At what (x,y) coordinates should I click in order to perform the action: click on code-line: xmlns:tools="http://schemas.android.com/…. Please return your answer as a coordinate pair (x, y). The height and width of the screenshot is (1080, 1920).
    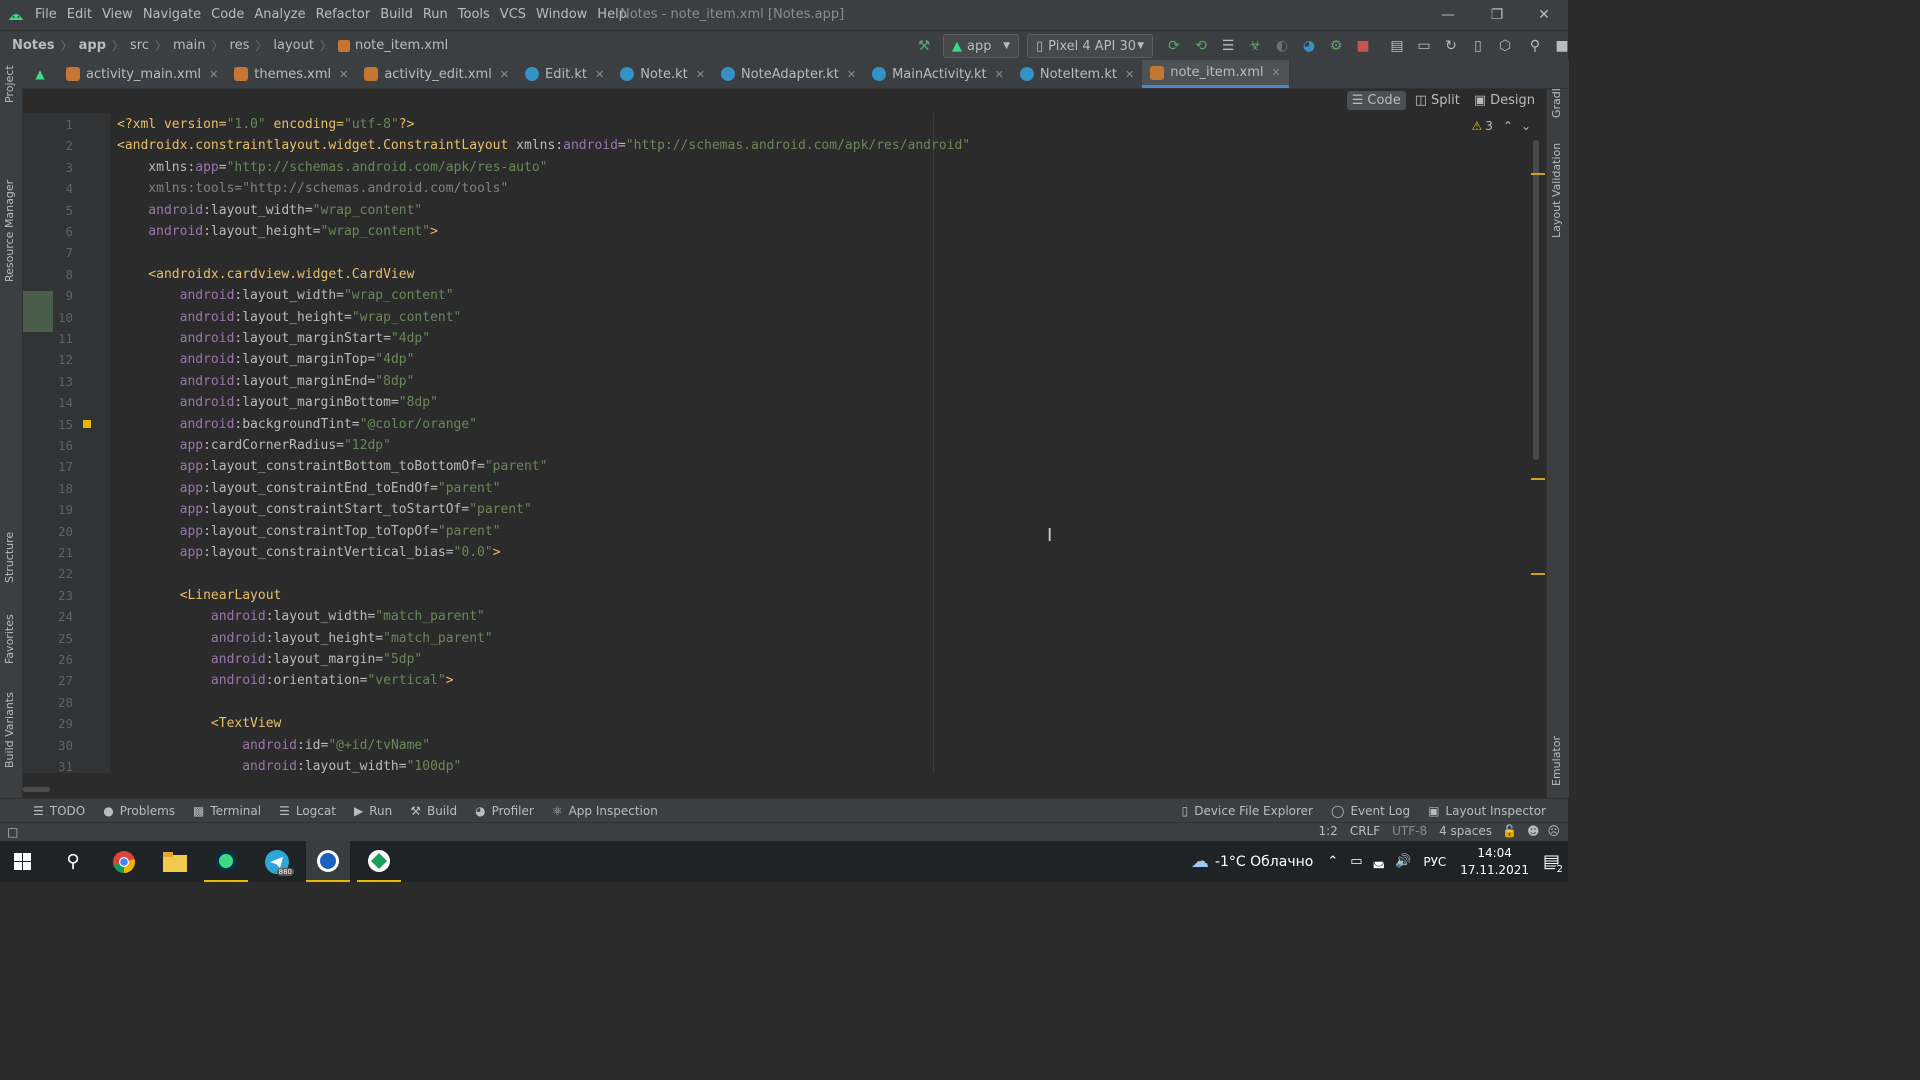
    Looking at the image, I should click on (312, 188).